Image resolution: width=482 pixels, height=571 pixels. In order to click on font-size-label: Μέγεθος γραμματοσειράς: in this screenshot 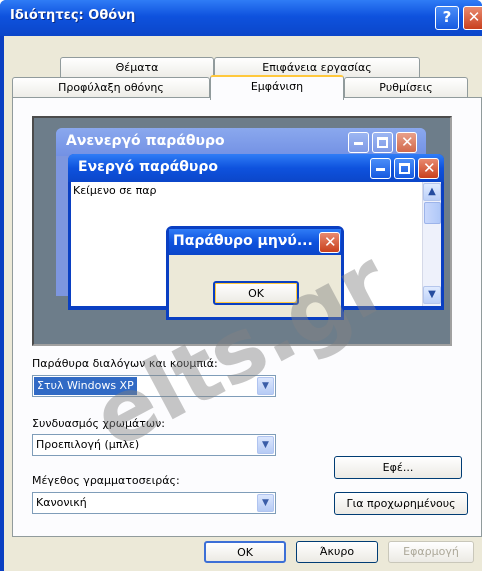, I will do `click(106, 480)`.